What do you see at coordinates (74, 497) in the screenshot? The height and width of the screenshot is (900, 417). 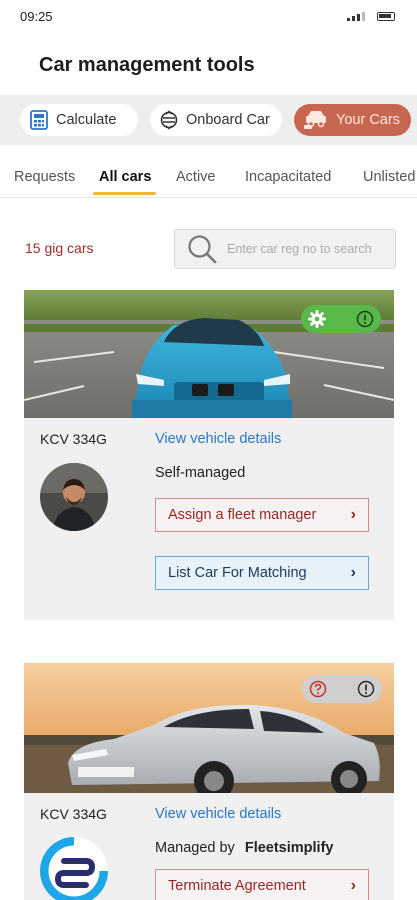 I see `avatar` at bounding box center [74, 497].